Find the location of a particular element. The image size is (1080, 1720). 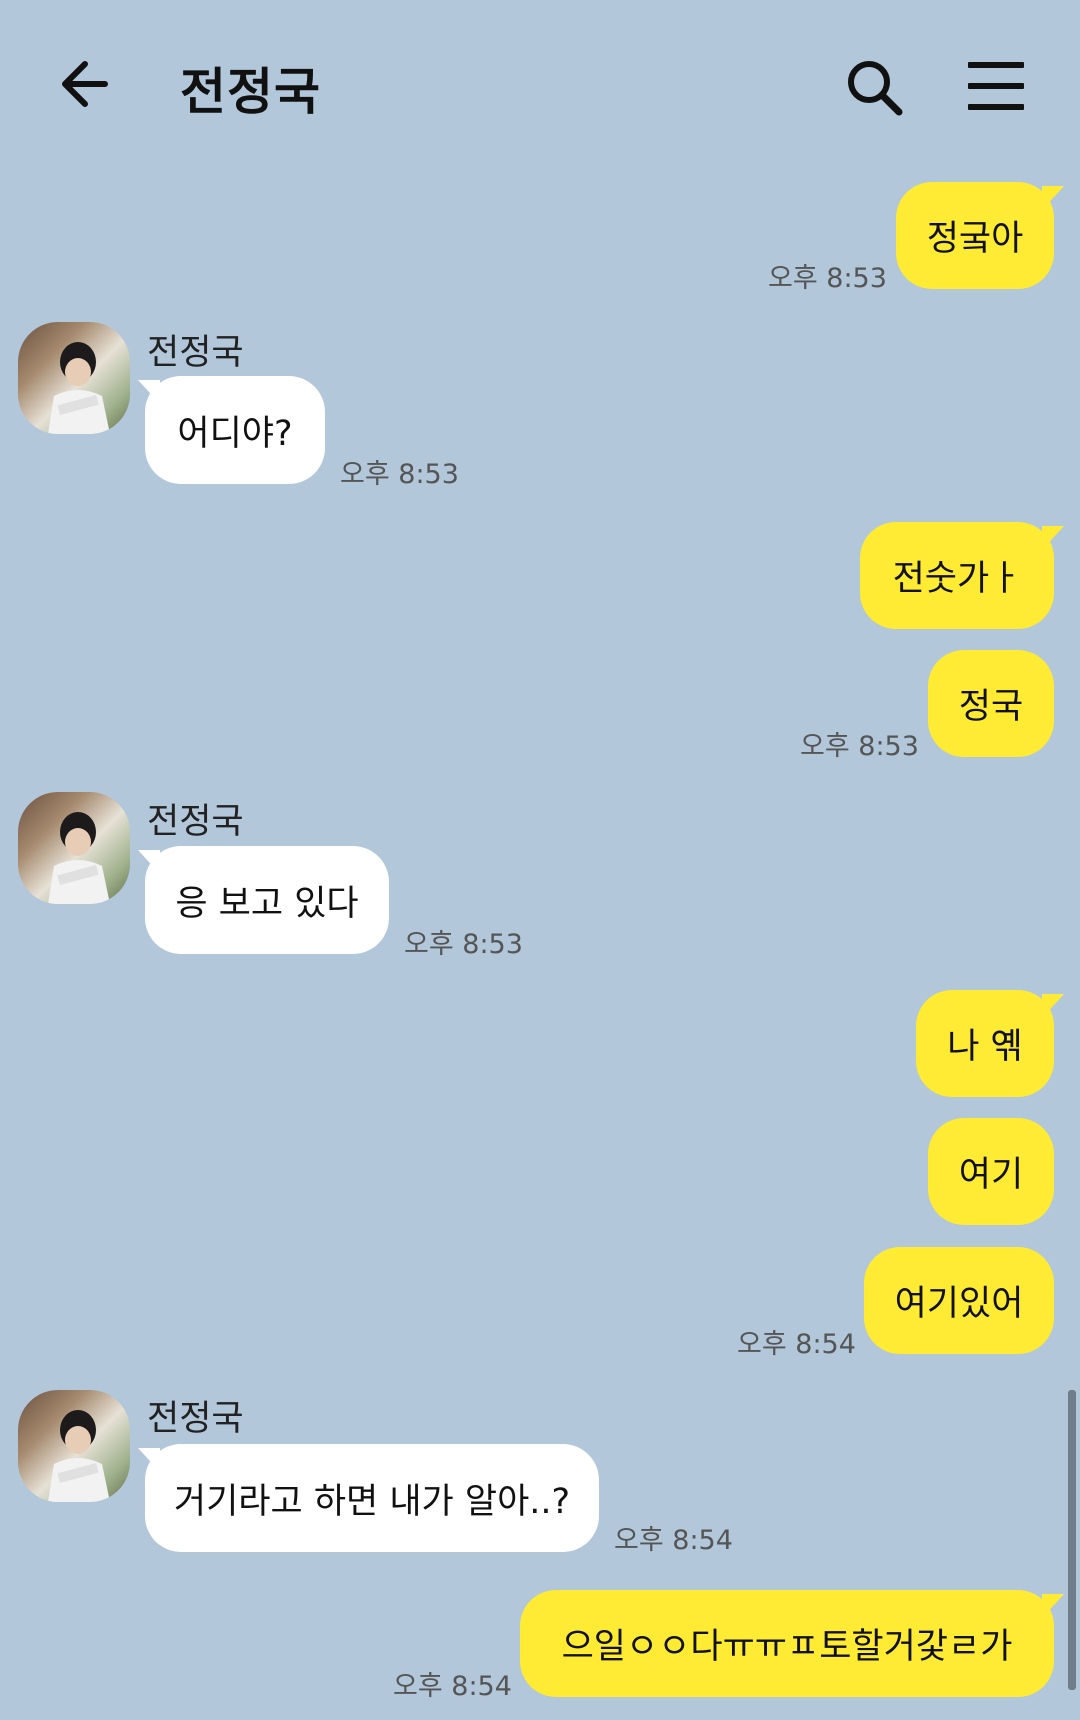

message-text: 거기라고 하면 내가 알아..? is located at coordinates (372, 1501).